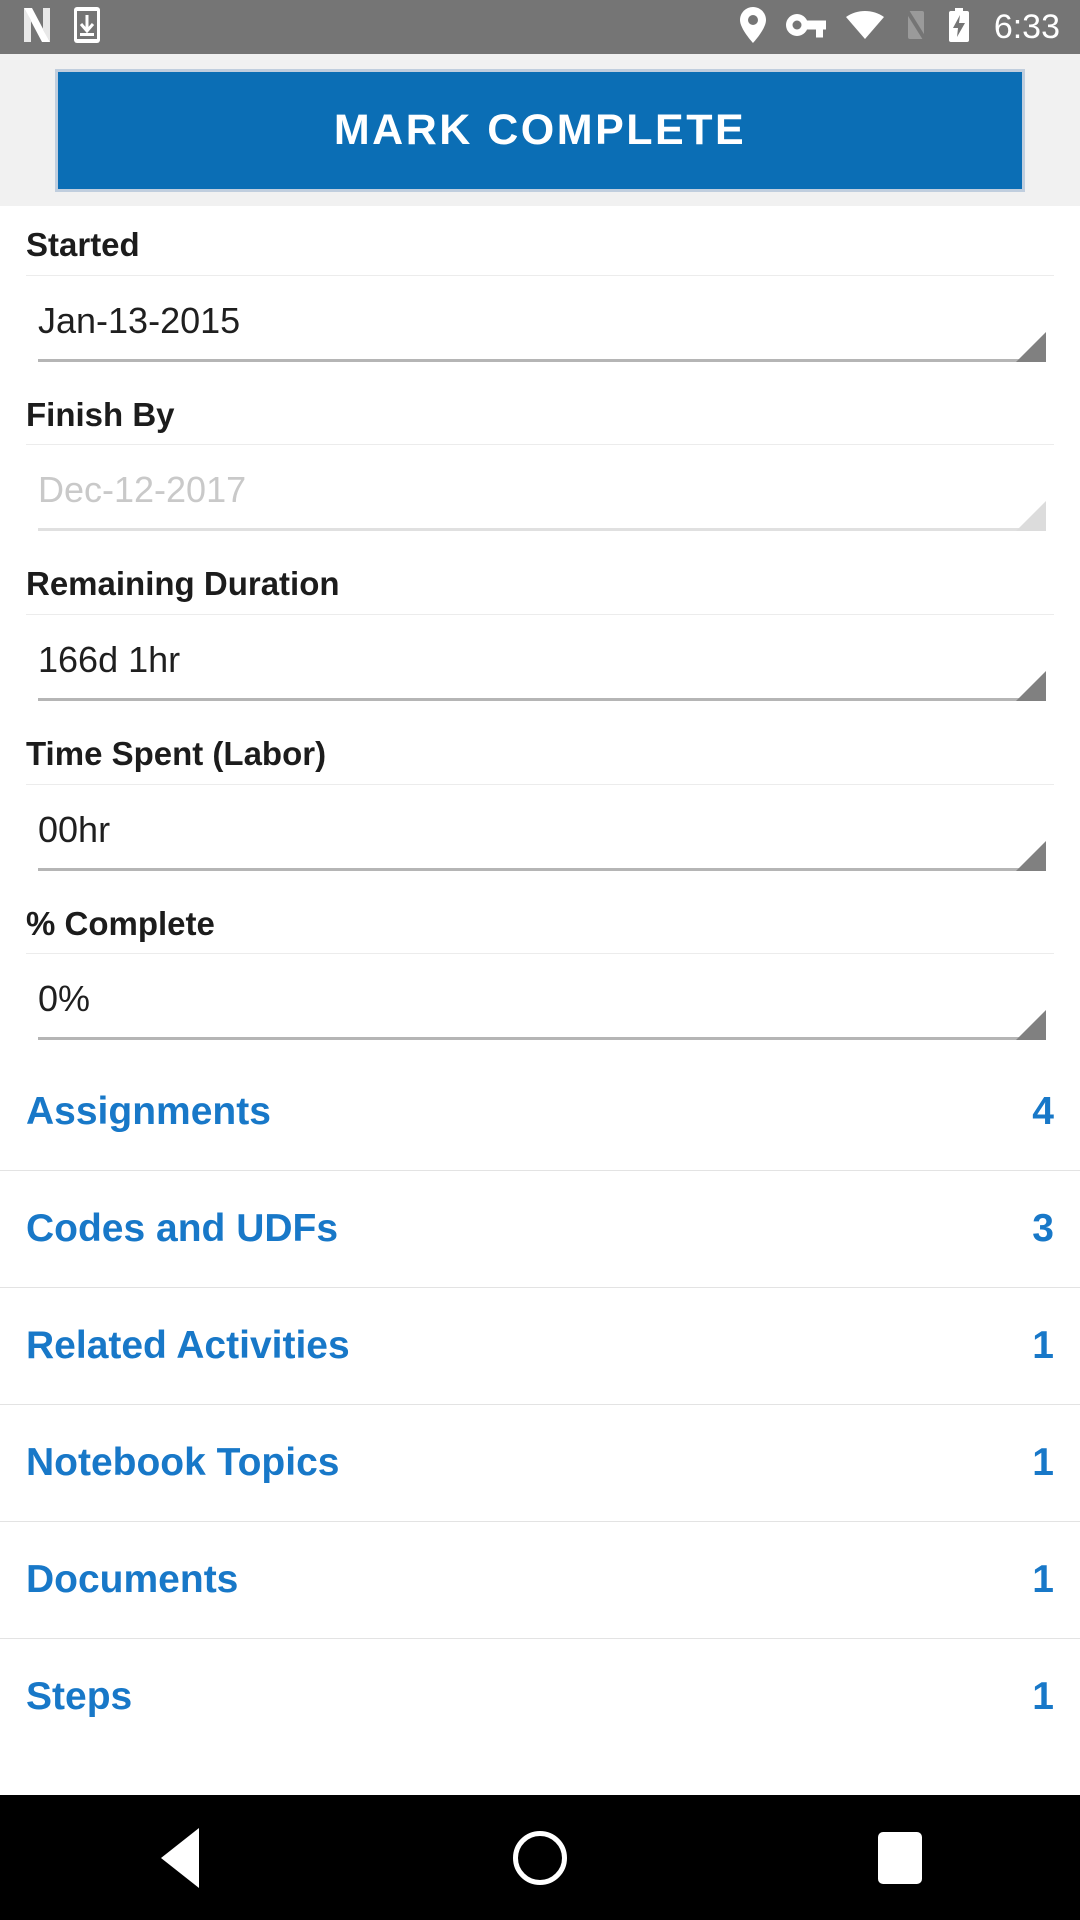 Image resolution: width=1080 pixels, height=1920 pixels. What do you see at coordinates (83, 244) in the screenshot?
I see `field-label-started: Started` at bounding box center [83, 244].